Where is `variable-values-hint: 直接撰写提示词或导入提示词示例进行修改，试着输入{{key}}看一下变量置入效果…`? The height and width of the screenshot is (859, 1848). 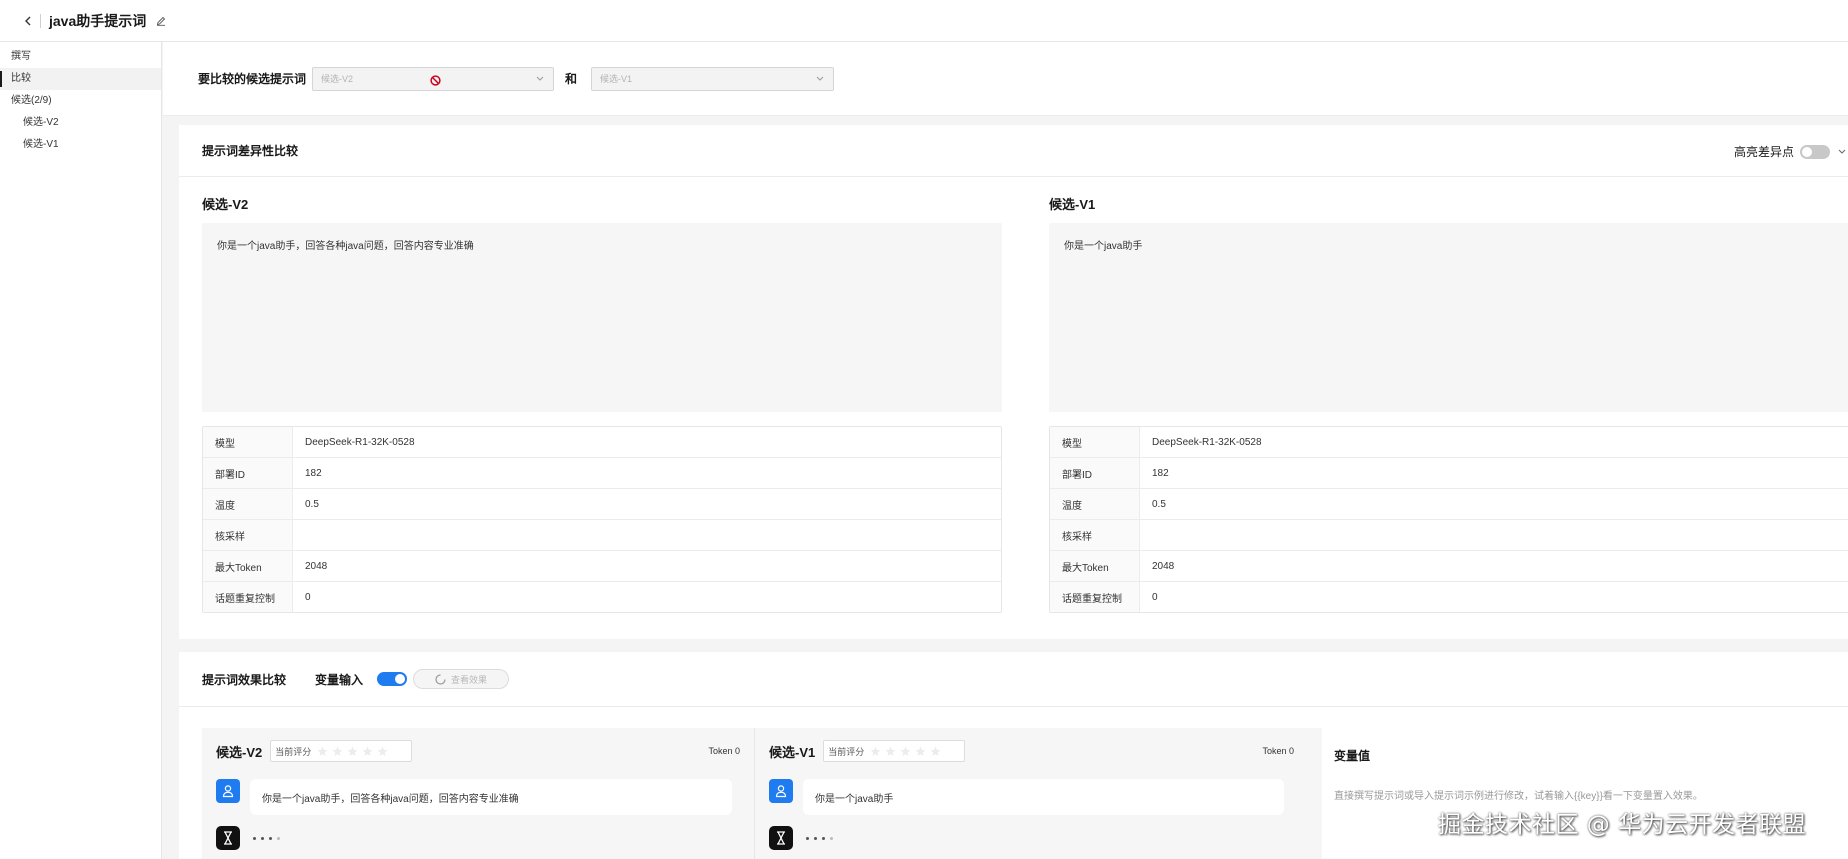 variable-values-hint: 直接撰写提示词或导入提示词示例进行修改，试着输入{{key}}看一下变量置入效果… is located at coordinates (1518, 796).